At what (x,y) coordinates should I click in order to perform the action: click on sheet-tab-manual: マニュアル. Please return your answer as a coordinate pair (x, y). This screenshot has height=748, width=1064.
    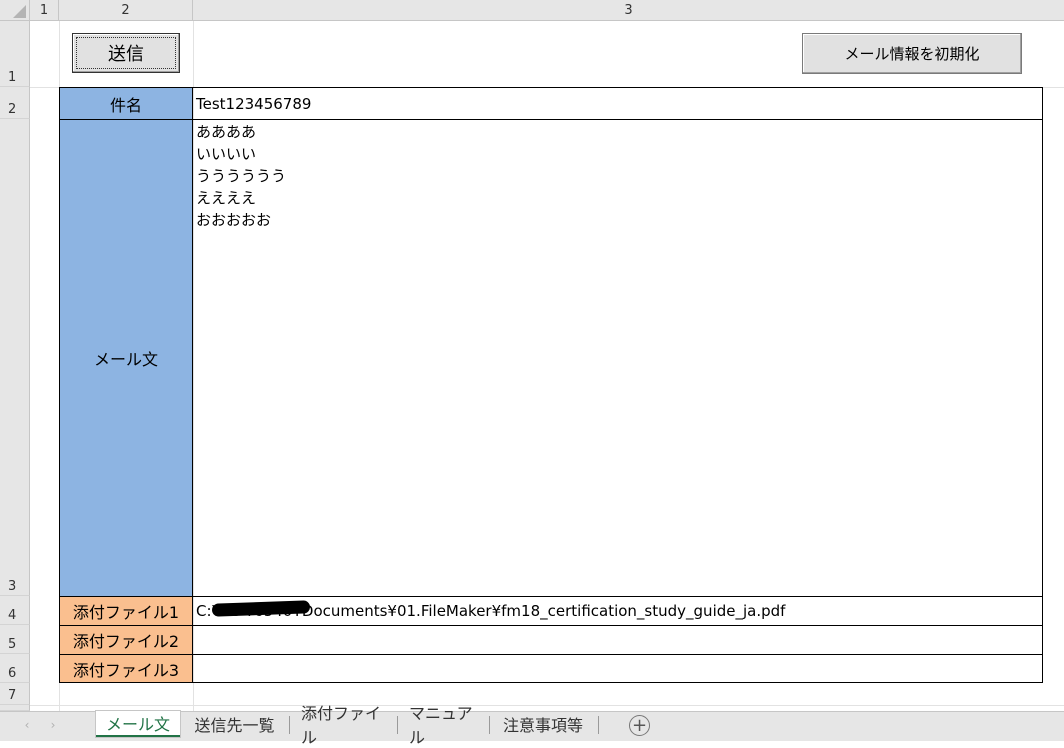
    Looking at the image, I should click on (443, 725).